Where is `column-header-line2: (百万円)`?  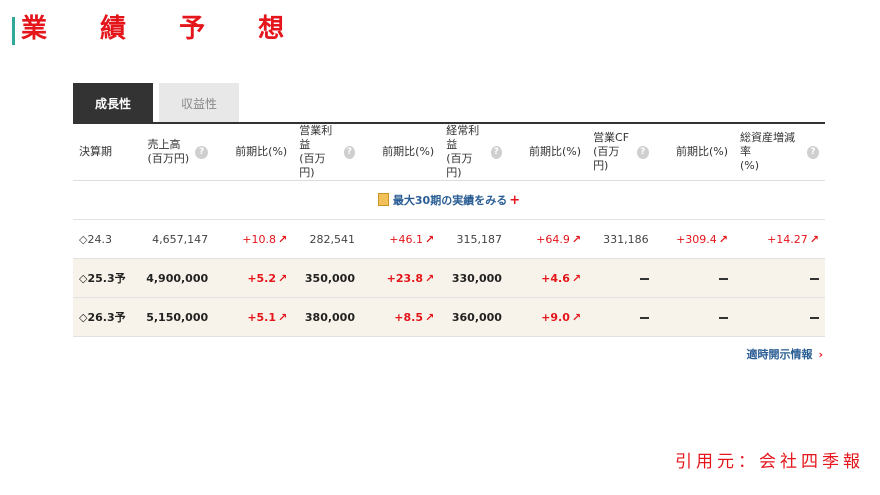
column-header-line2: (百万円) is located at coordinates (168, 158).